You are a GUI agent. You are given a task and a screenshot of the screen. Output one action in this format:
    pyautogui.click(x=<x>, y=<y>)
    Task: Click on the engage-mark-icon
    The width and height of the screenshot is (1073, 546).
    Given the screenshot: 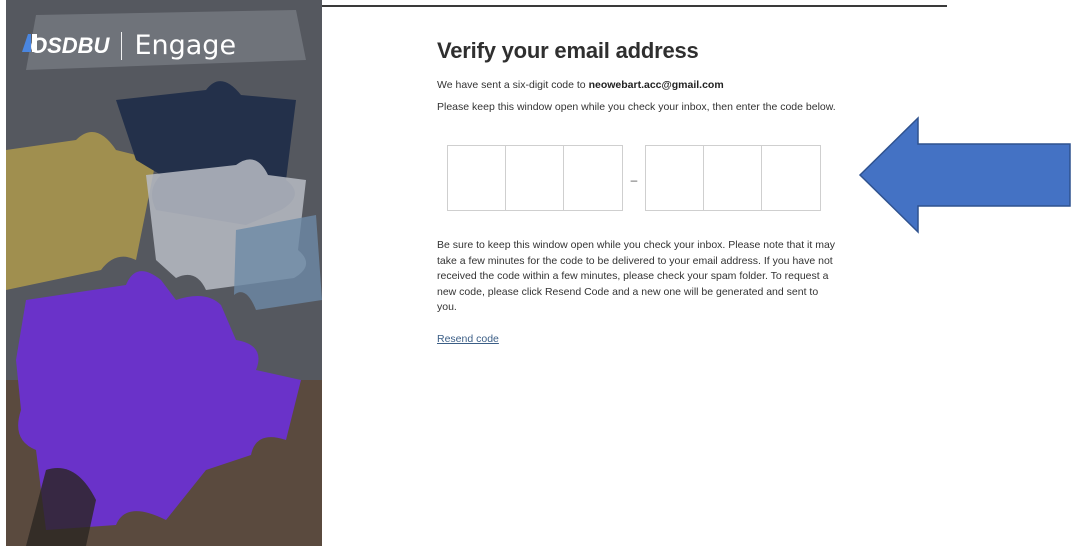 What is the action you would take?
    pyautogui.click(x=29, y=43)
    